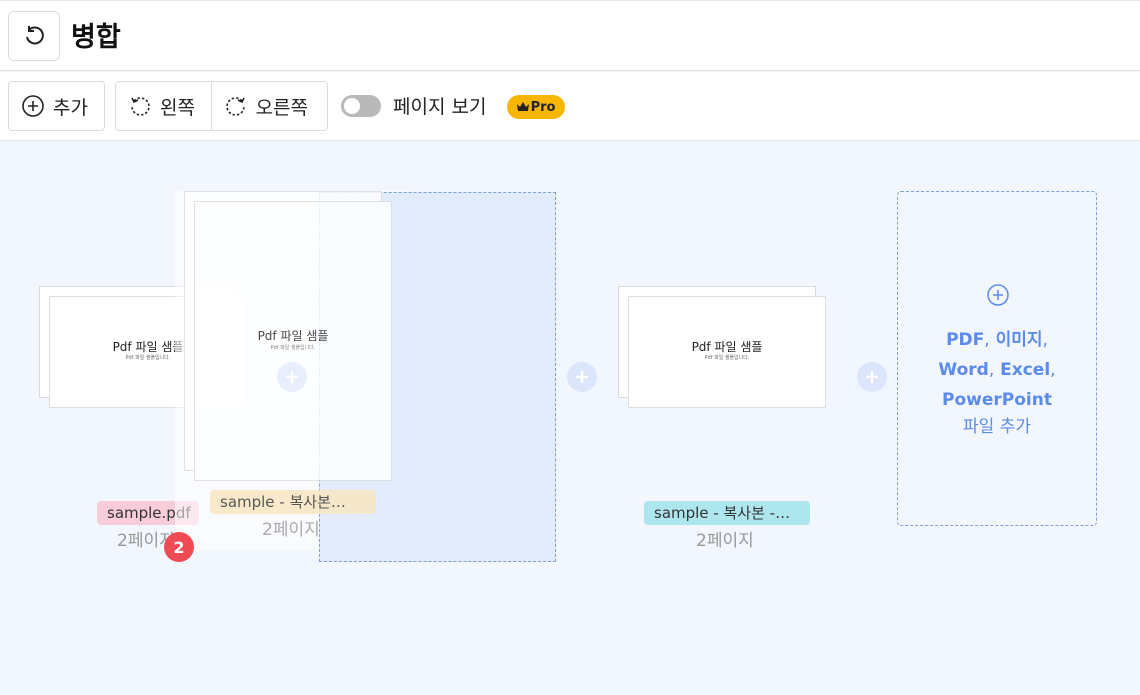 This screenshot has width=1140, height=695. I want to click on type-pdf: PDF, so click(965, 340).